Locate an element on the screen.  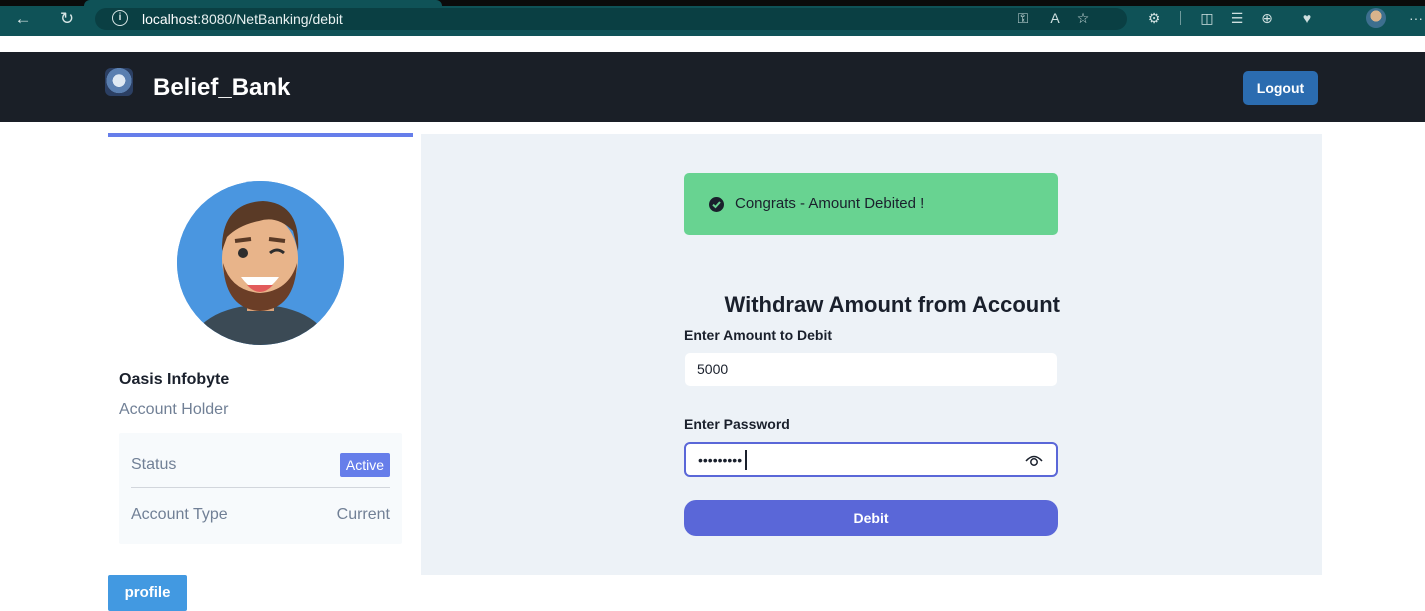
password-label: Enter Password is located at coordinates (737, 424).